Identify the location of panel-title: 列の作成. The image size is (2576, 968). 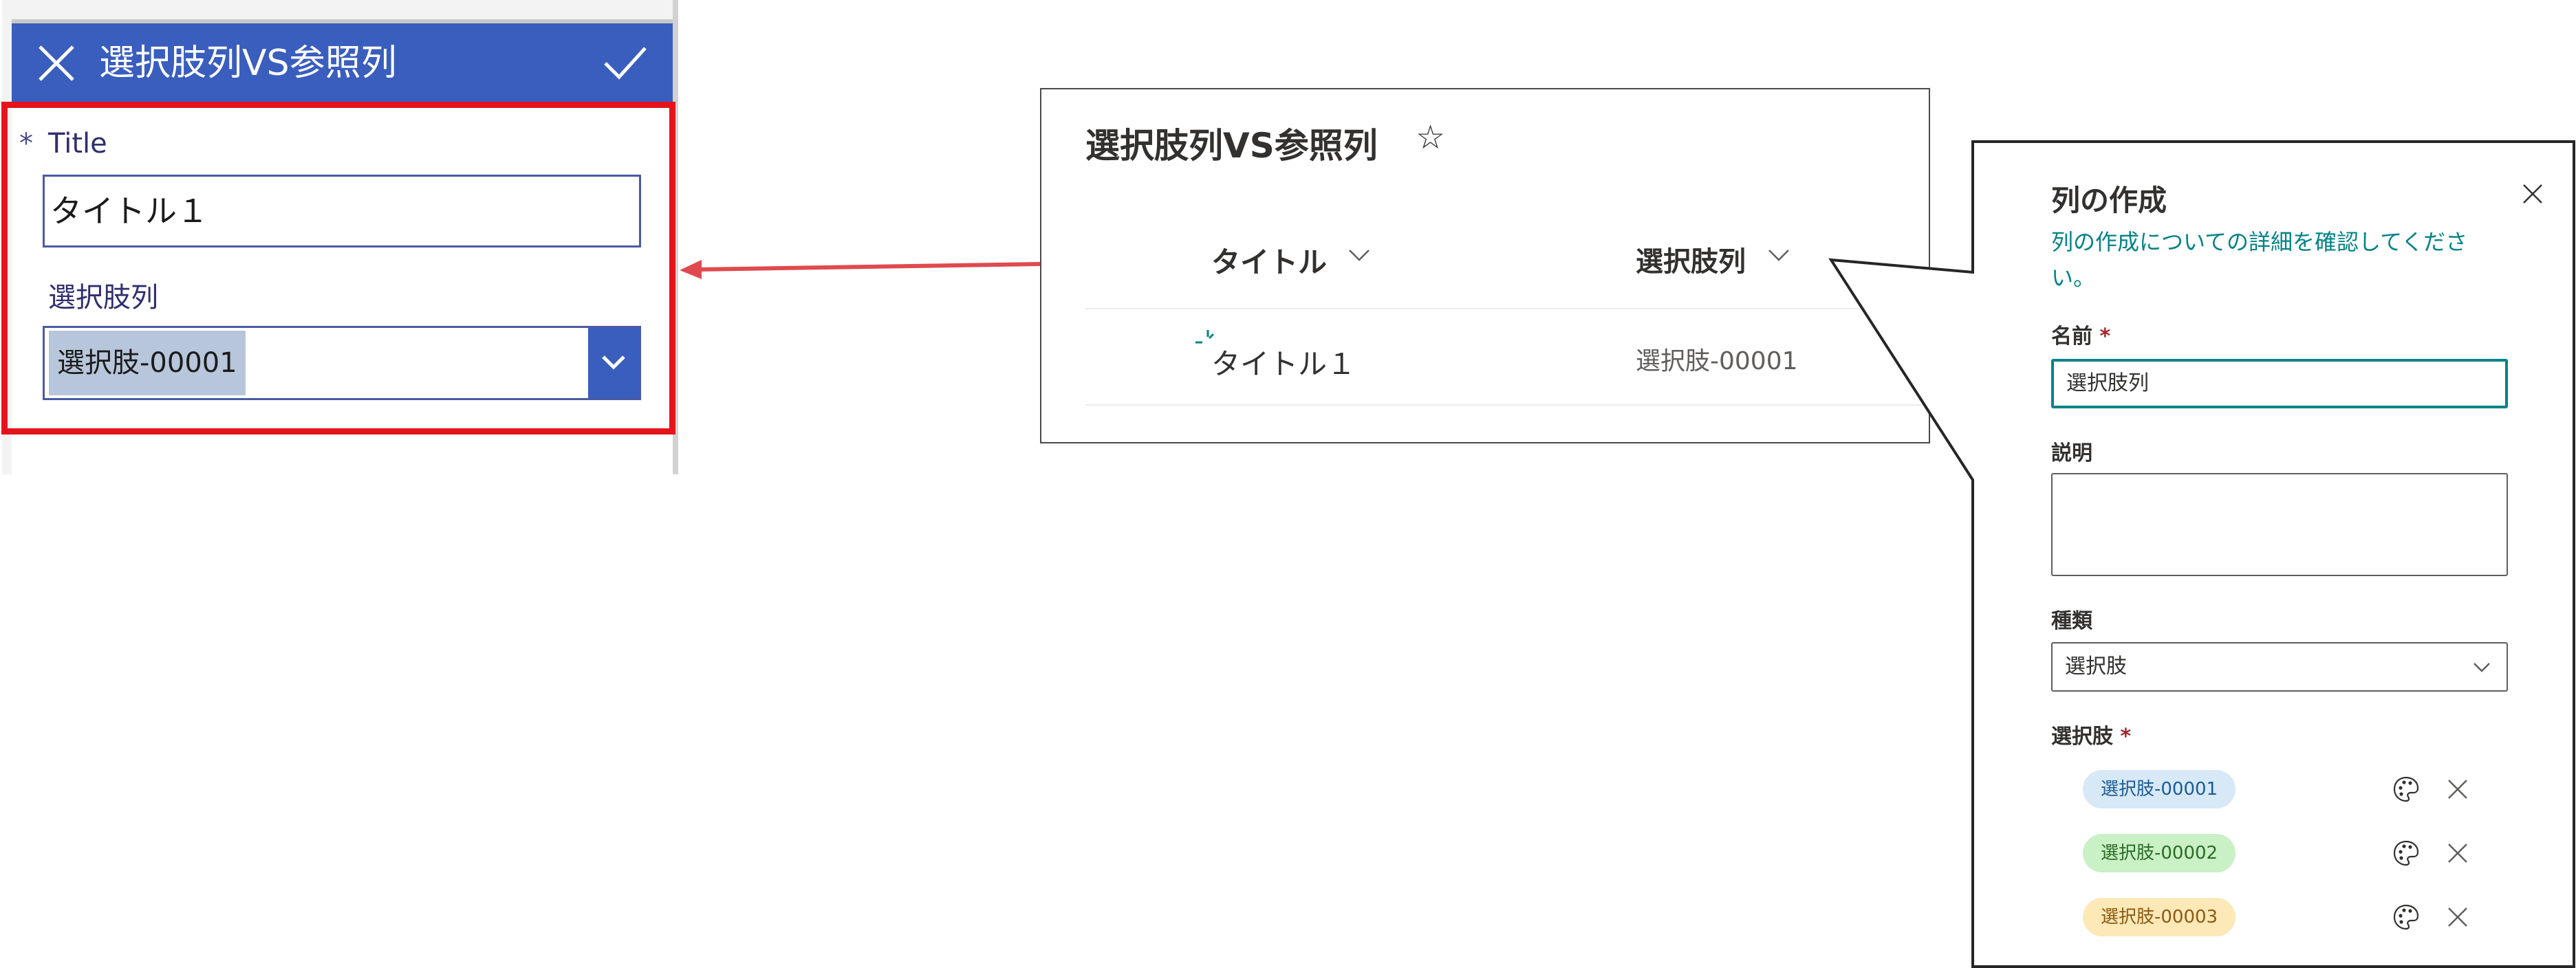
(2109, 200).